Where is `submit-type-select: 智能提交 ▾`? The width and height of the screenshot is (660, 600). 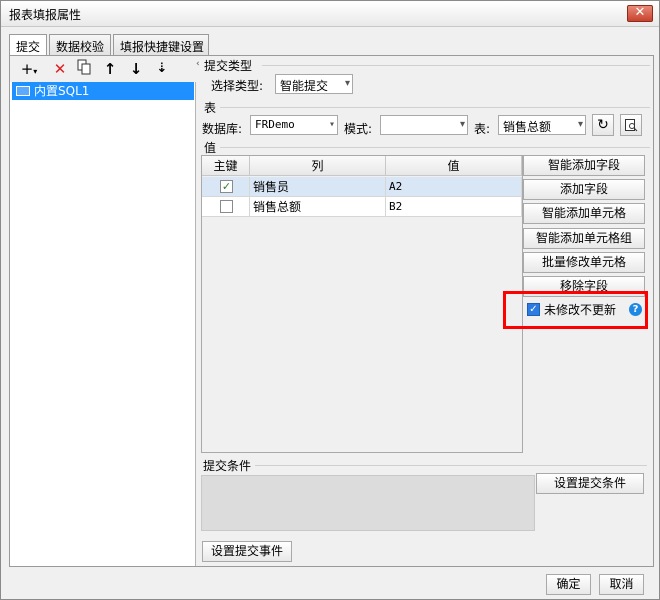
submit-type-select: 智能提交 ▾ is located at coordinates (314, 84).